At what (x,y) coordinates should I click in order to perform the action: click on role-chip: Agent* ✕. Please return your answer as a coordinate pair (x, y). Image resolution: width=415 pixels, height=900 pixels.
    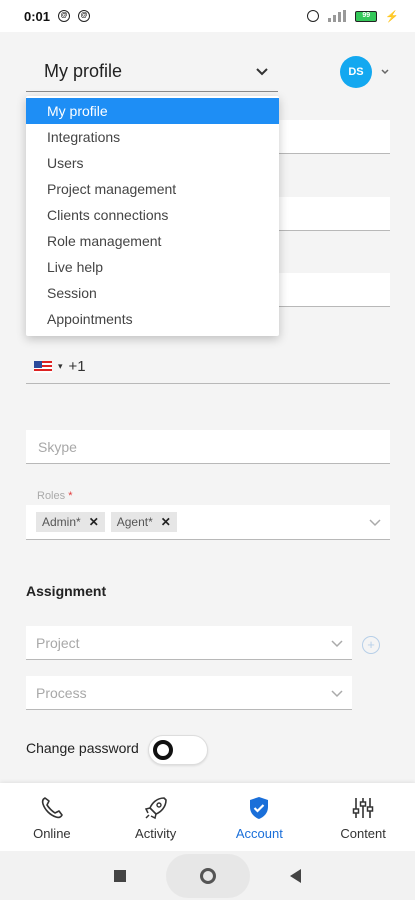
    Looking at the image, I should click on (143, 522).